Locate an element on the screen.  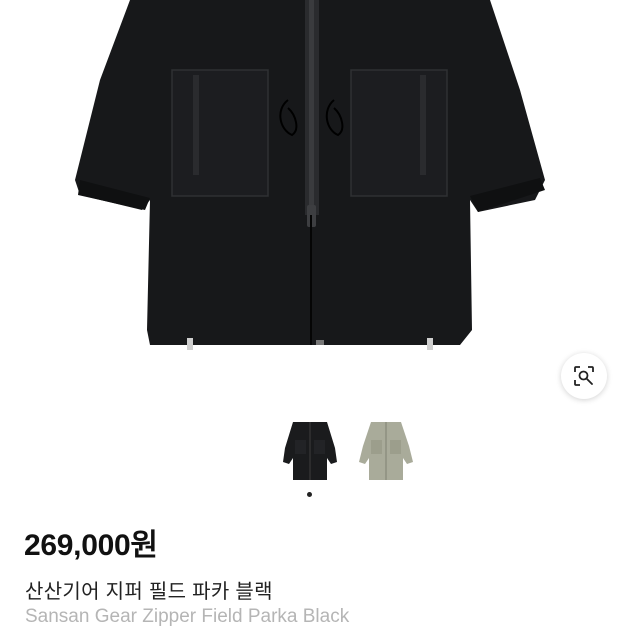
gallery-page-indicator is located at coordinates (309, 494).